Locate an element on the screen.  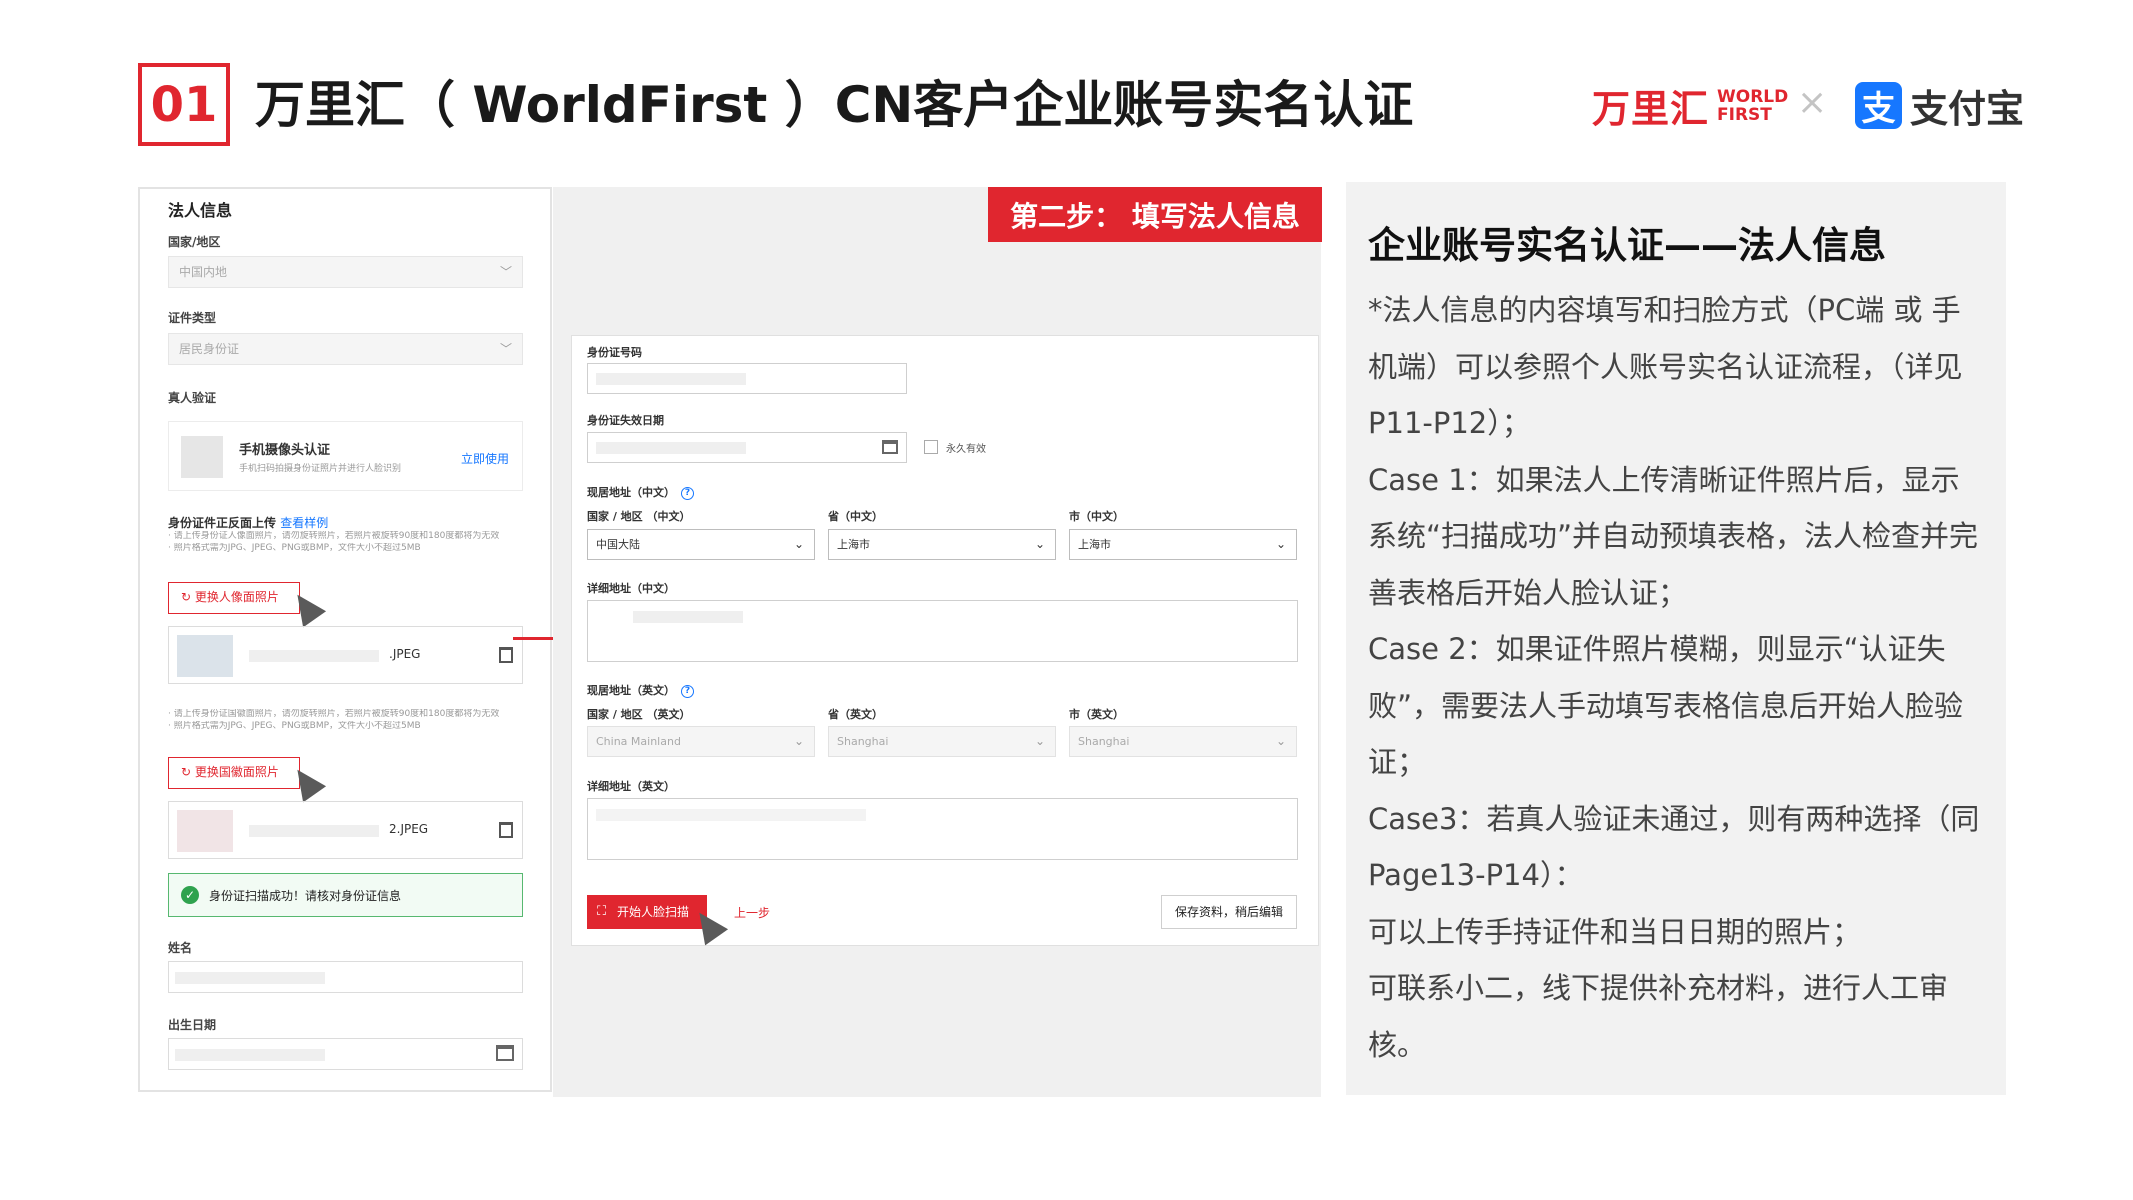
page-title: 万里汇（ WorldFirst ）CN客户企业账号实名认证 is located at coordinates (834, 105).